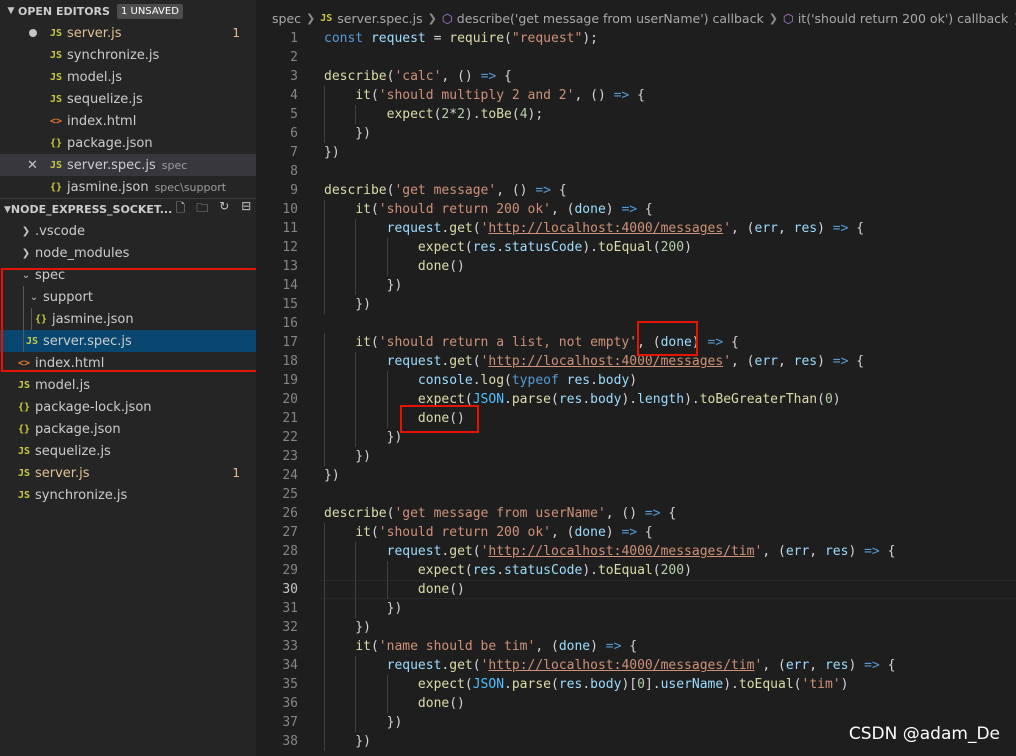  What do you see at coordinates (128, 253) in the screenshot?
I see `tree-item-node-modules: ❯ node_modules` at bounding box center [128, 253].